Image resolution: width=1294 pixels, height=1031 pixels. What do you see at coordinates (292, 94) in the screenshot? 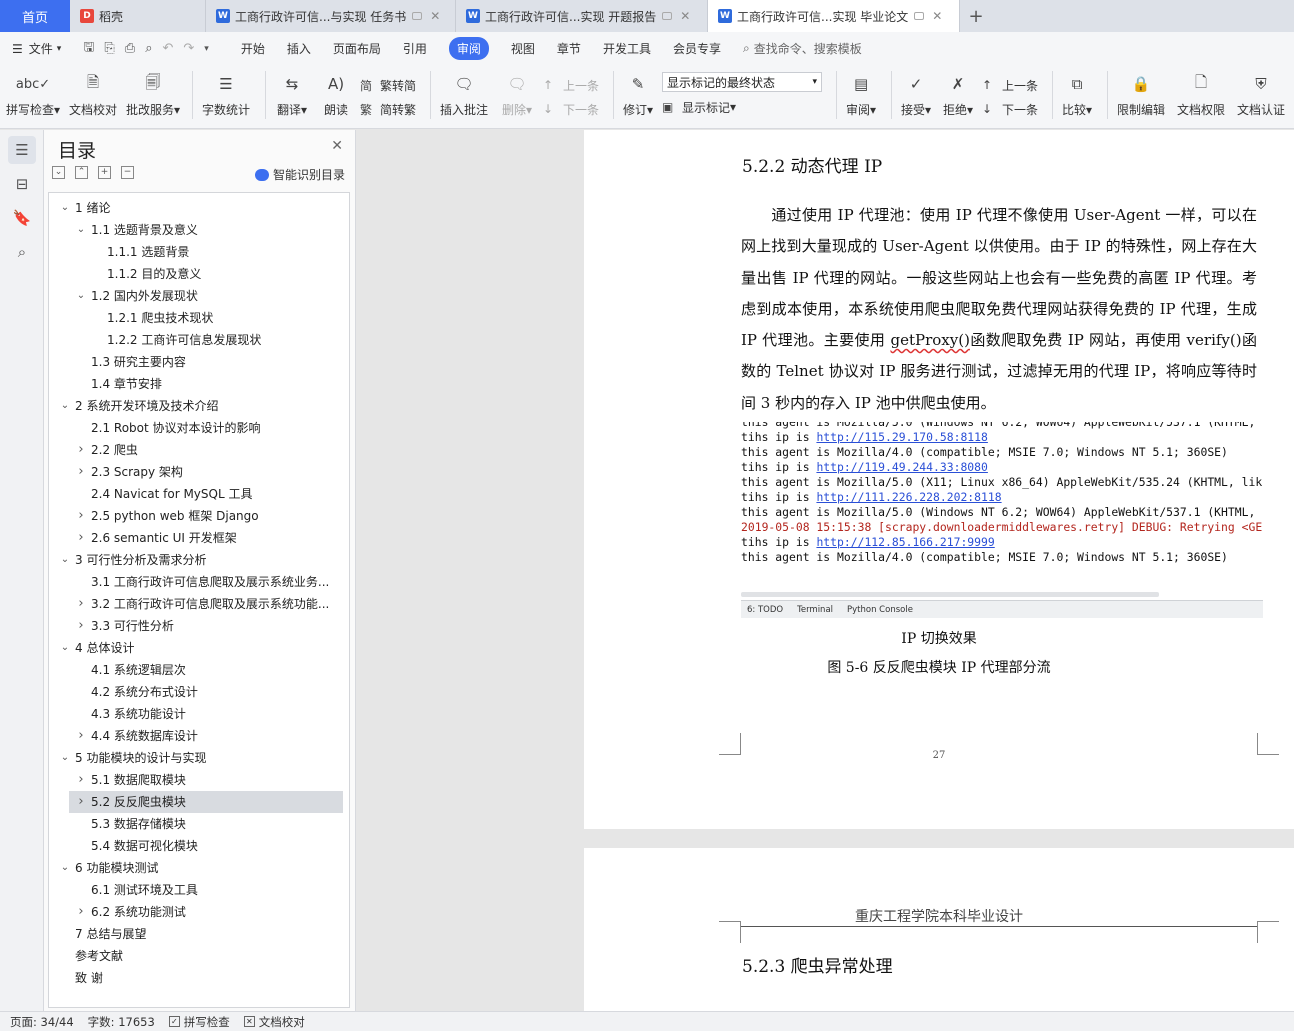
I see `translate-button: ⇆ 翻译▾` at bounding box center [292, 94].